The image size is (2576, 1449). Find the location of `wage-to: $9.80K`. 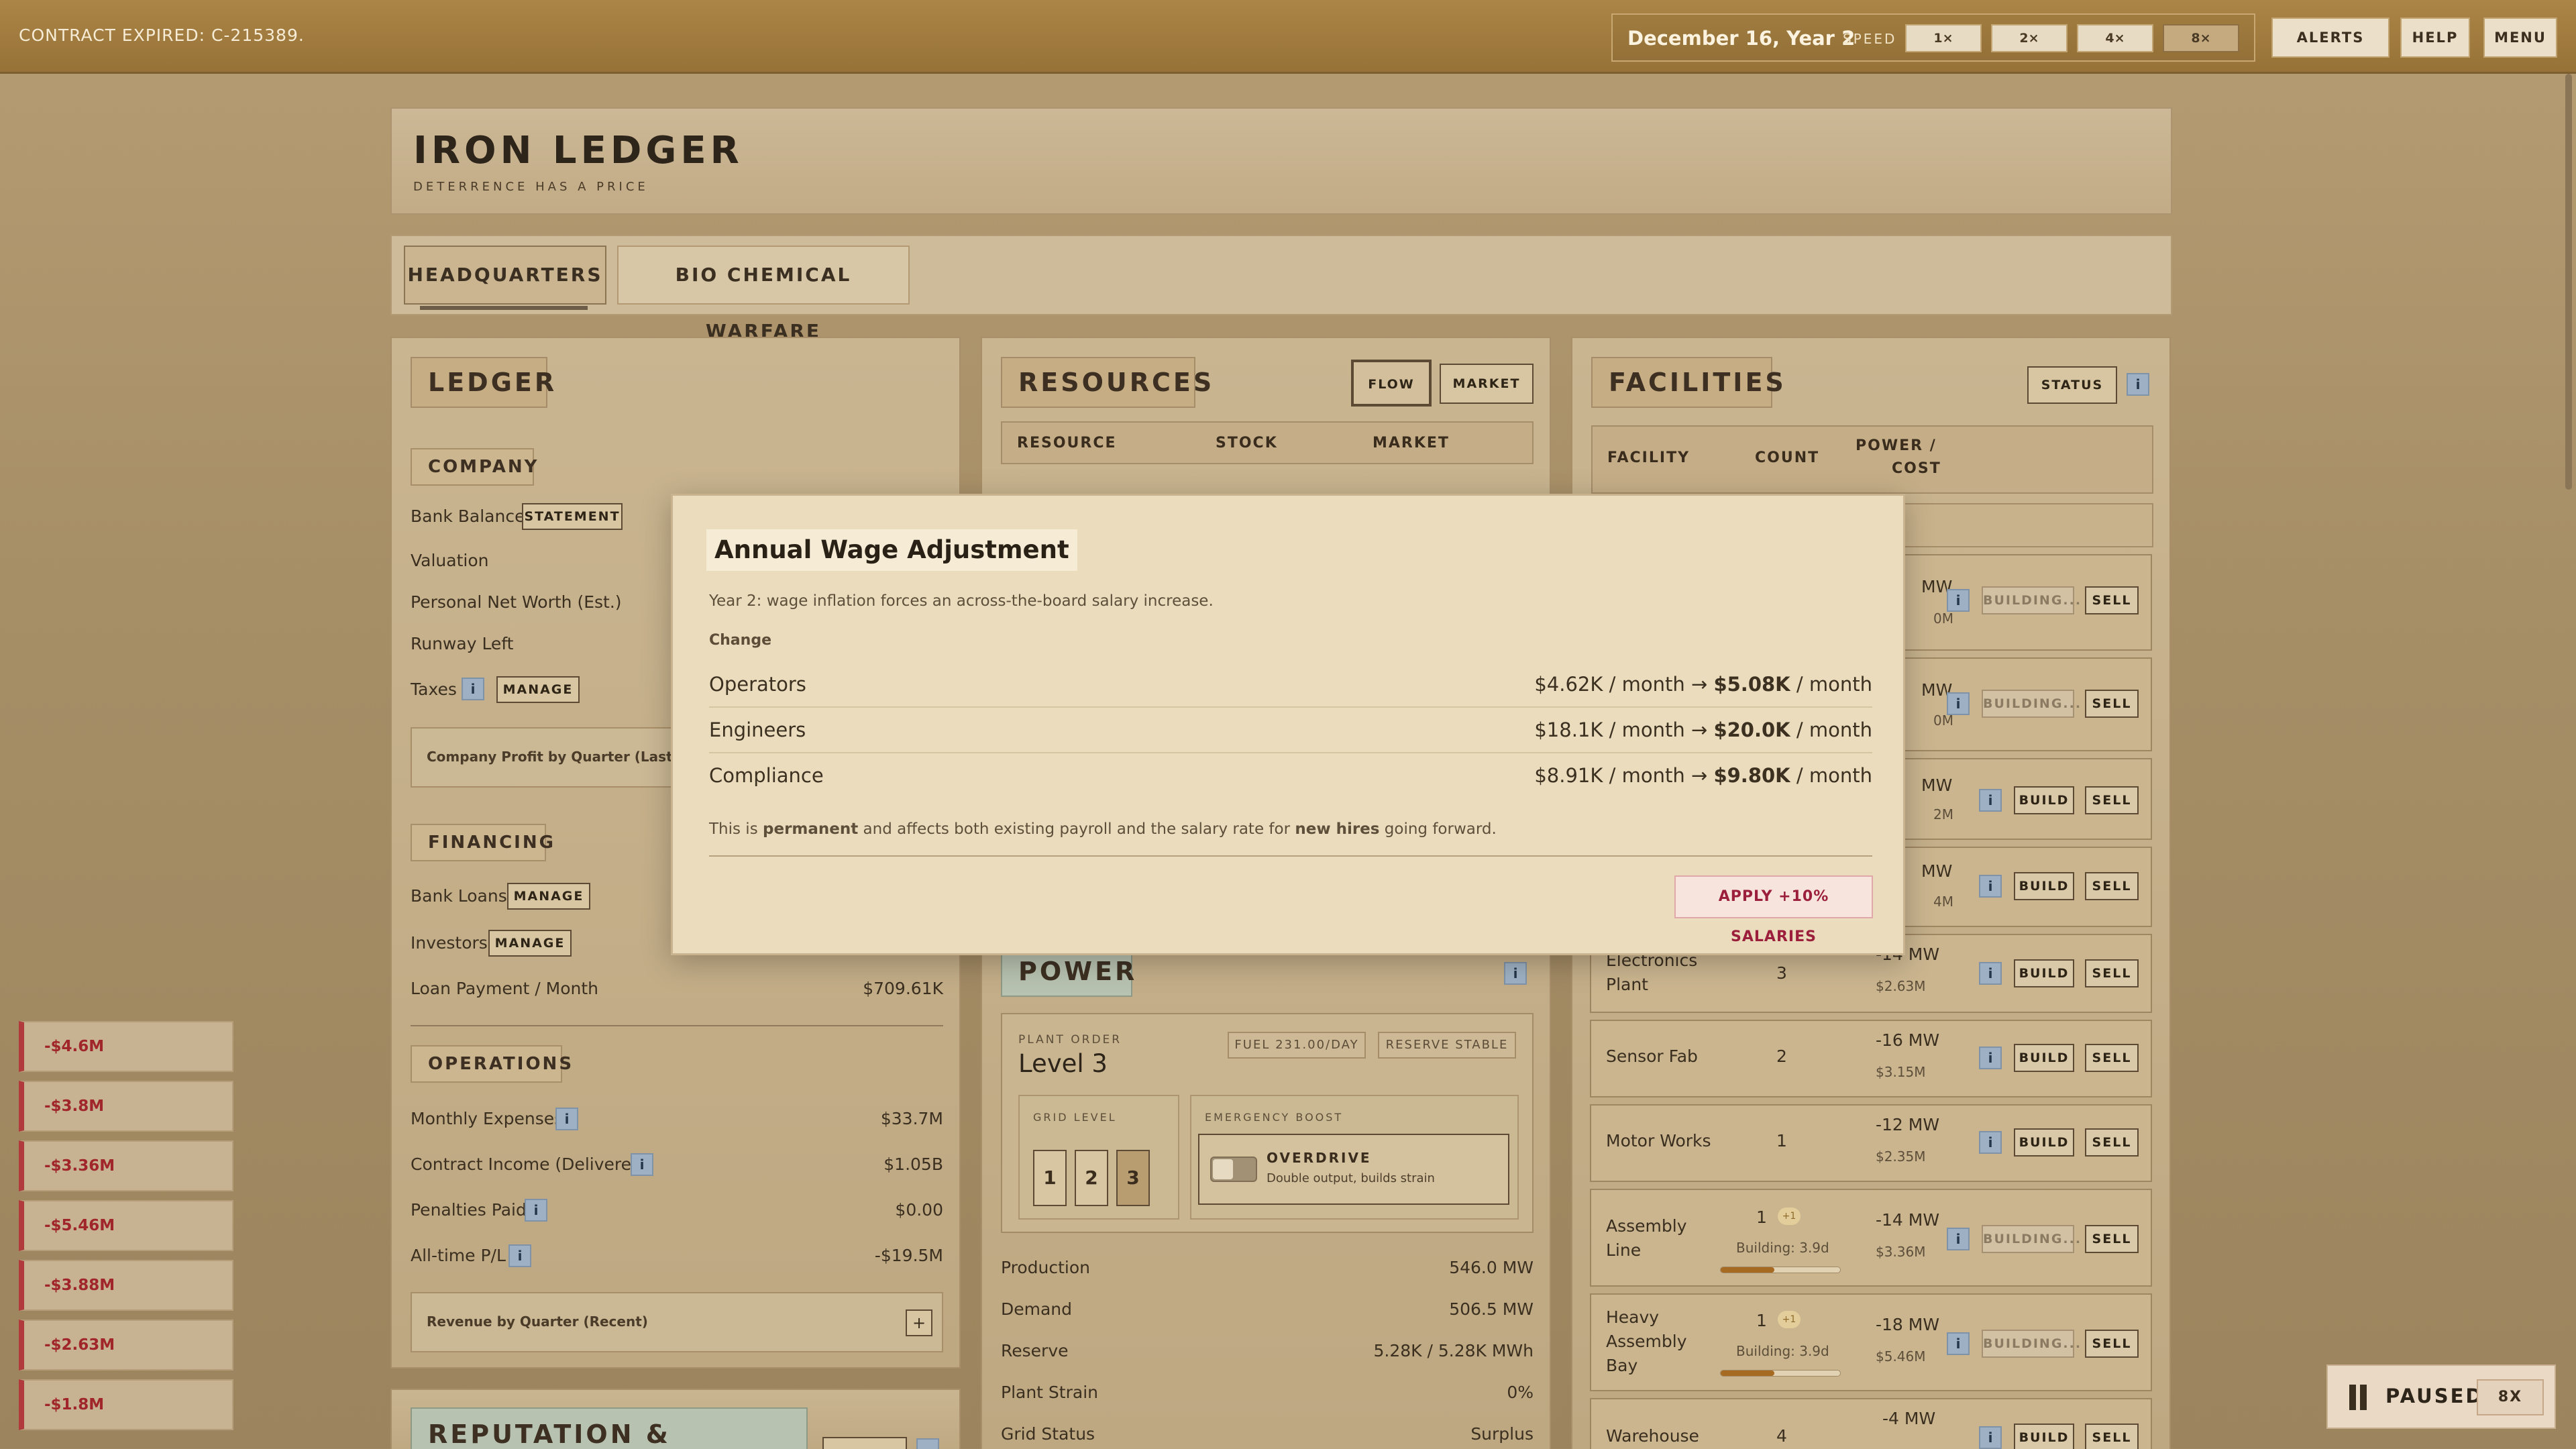

wage-to: $9.80K is located at coordinates (1751, 775).